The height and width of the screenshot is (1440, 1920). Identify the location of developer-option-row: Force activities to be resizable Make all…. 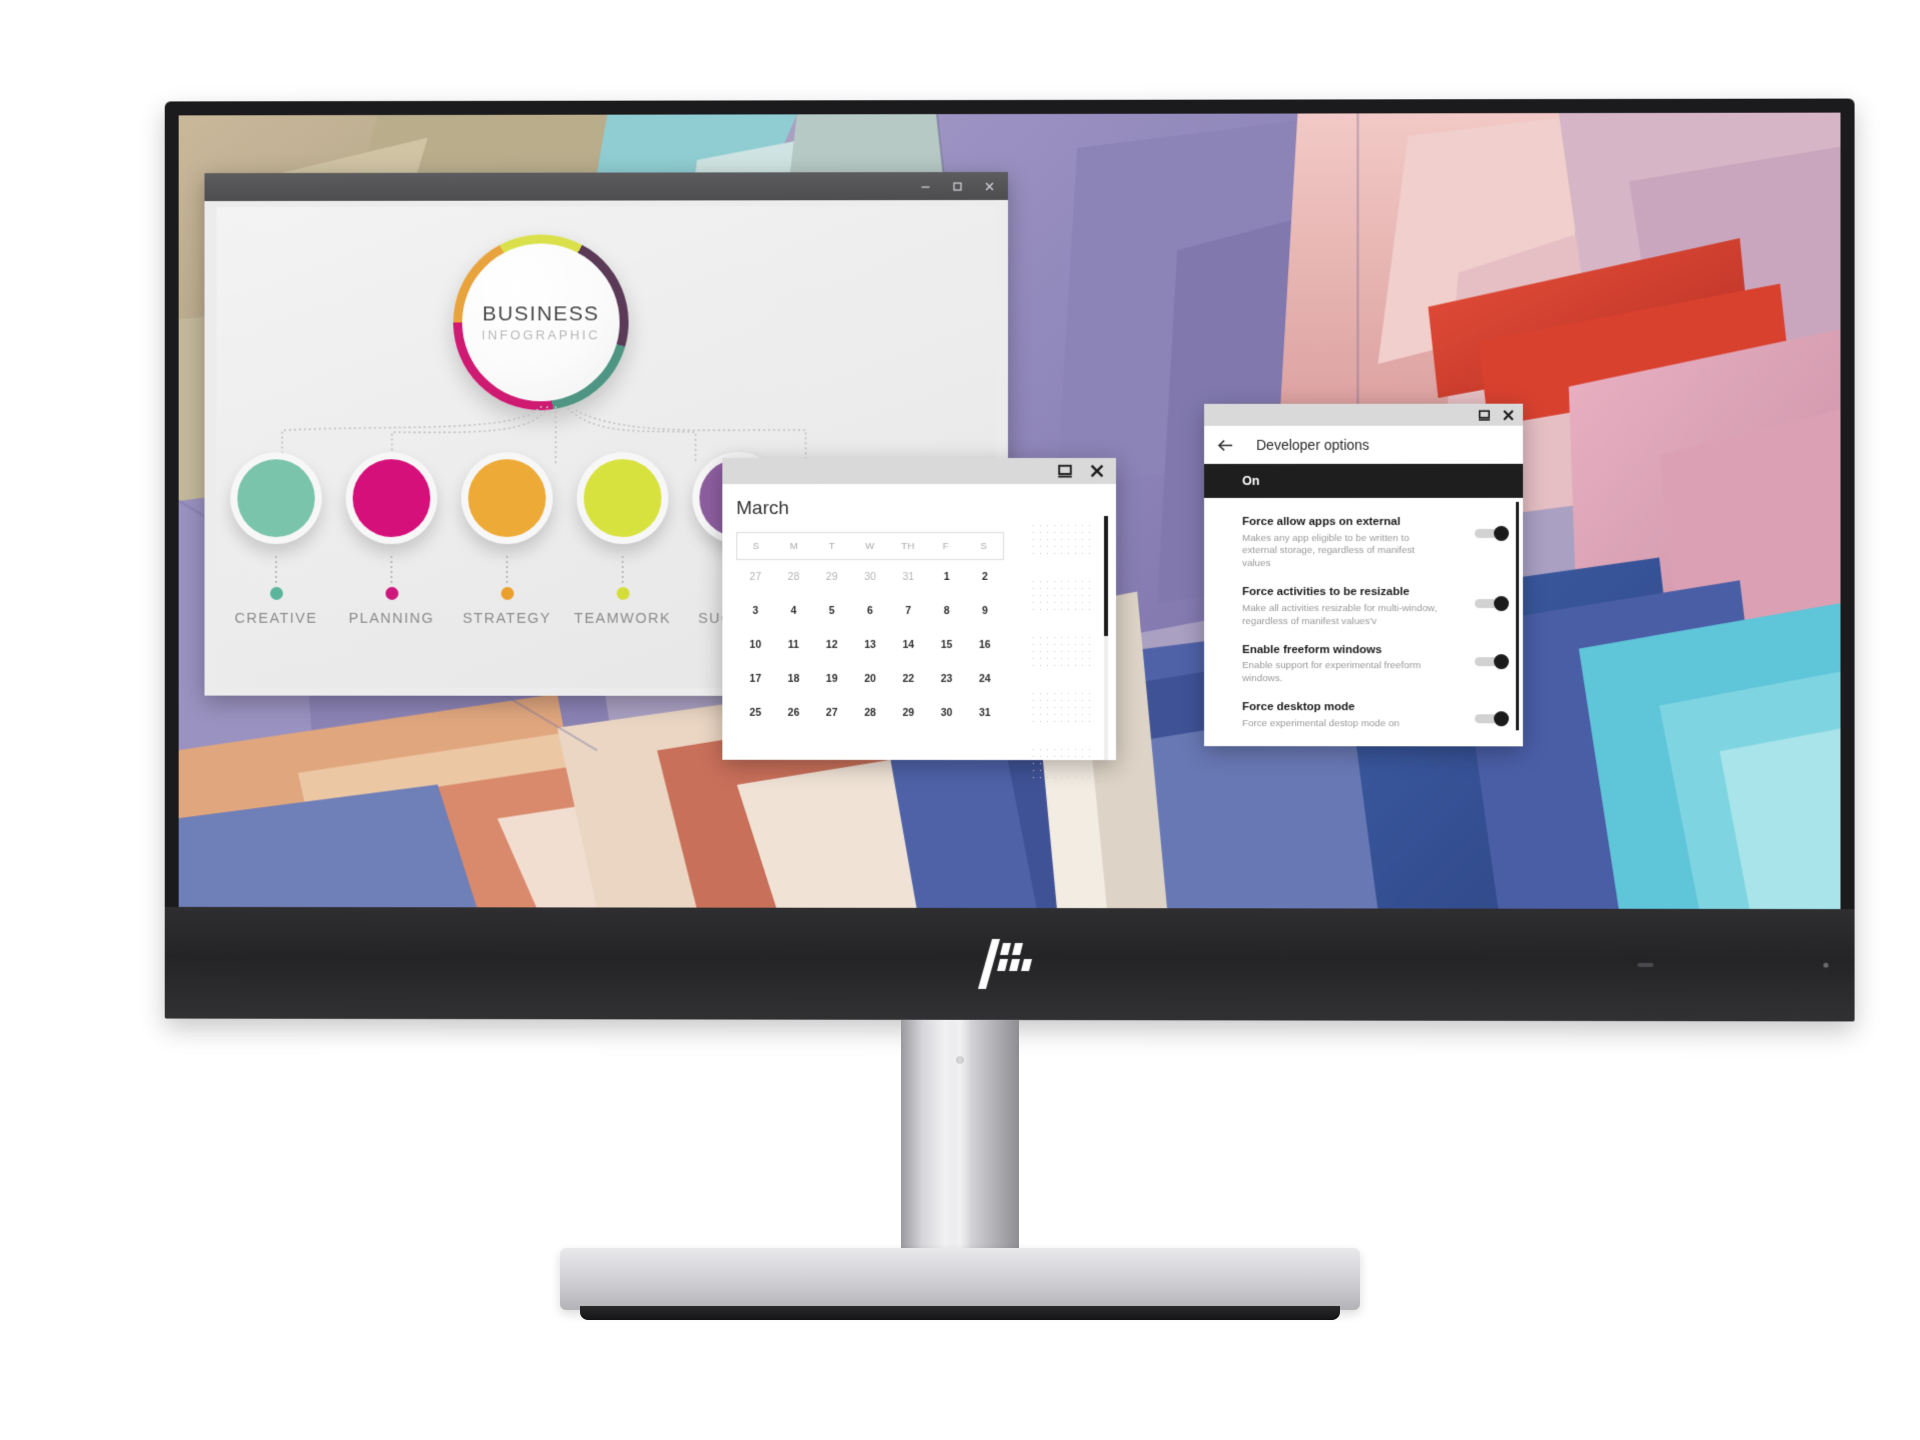
(1363, 606).